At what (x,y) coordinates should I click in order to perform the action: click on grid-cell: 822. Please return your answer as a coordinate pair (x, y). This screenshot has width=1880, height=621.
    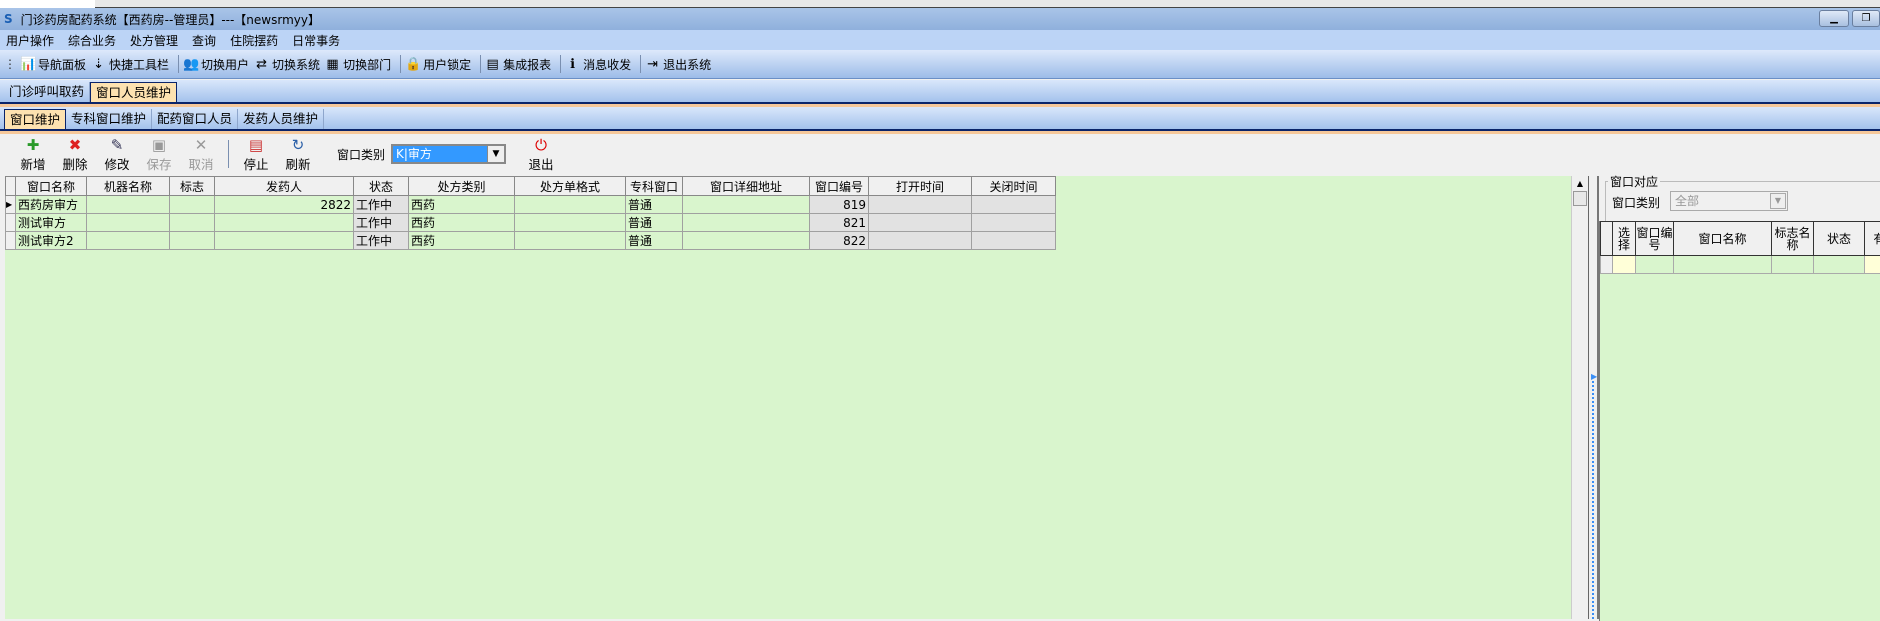
    Looking at the image, I should click on (839, 241).